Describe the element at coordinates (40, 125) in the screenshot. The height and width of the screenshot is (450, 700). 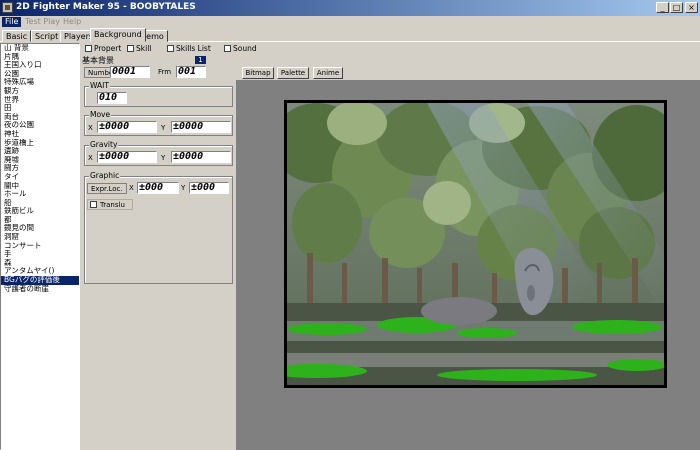
I see `list-item: 夜の公園` at that location.